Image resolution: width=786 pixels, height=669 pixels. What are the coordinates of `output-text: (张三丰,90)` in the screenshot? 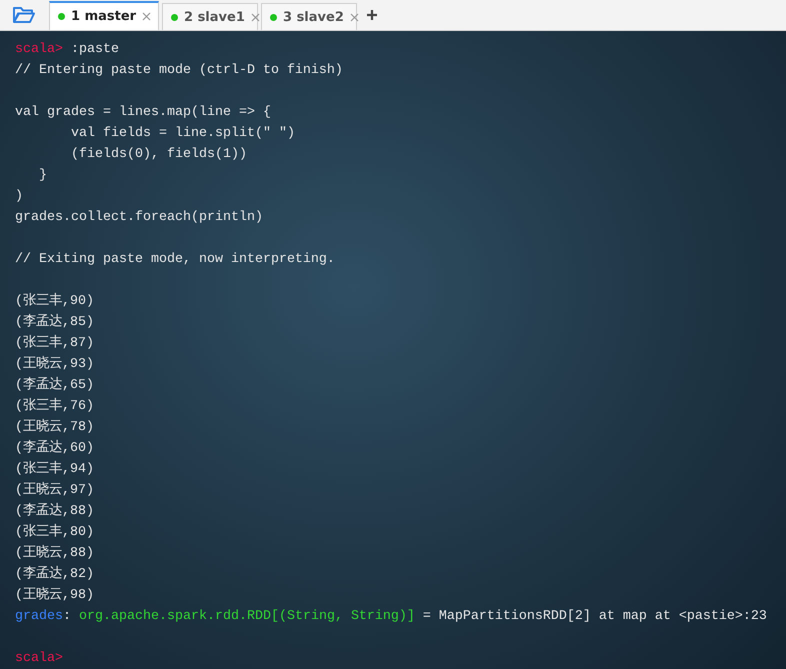 It's located at (54, 301).